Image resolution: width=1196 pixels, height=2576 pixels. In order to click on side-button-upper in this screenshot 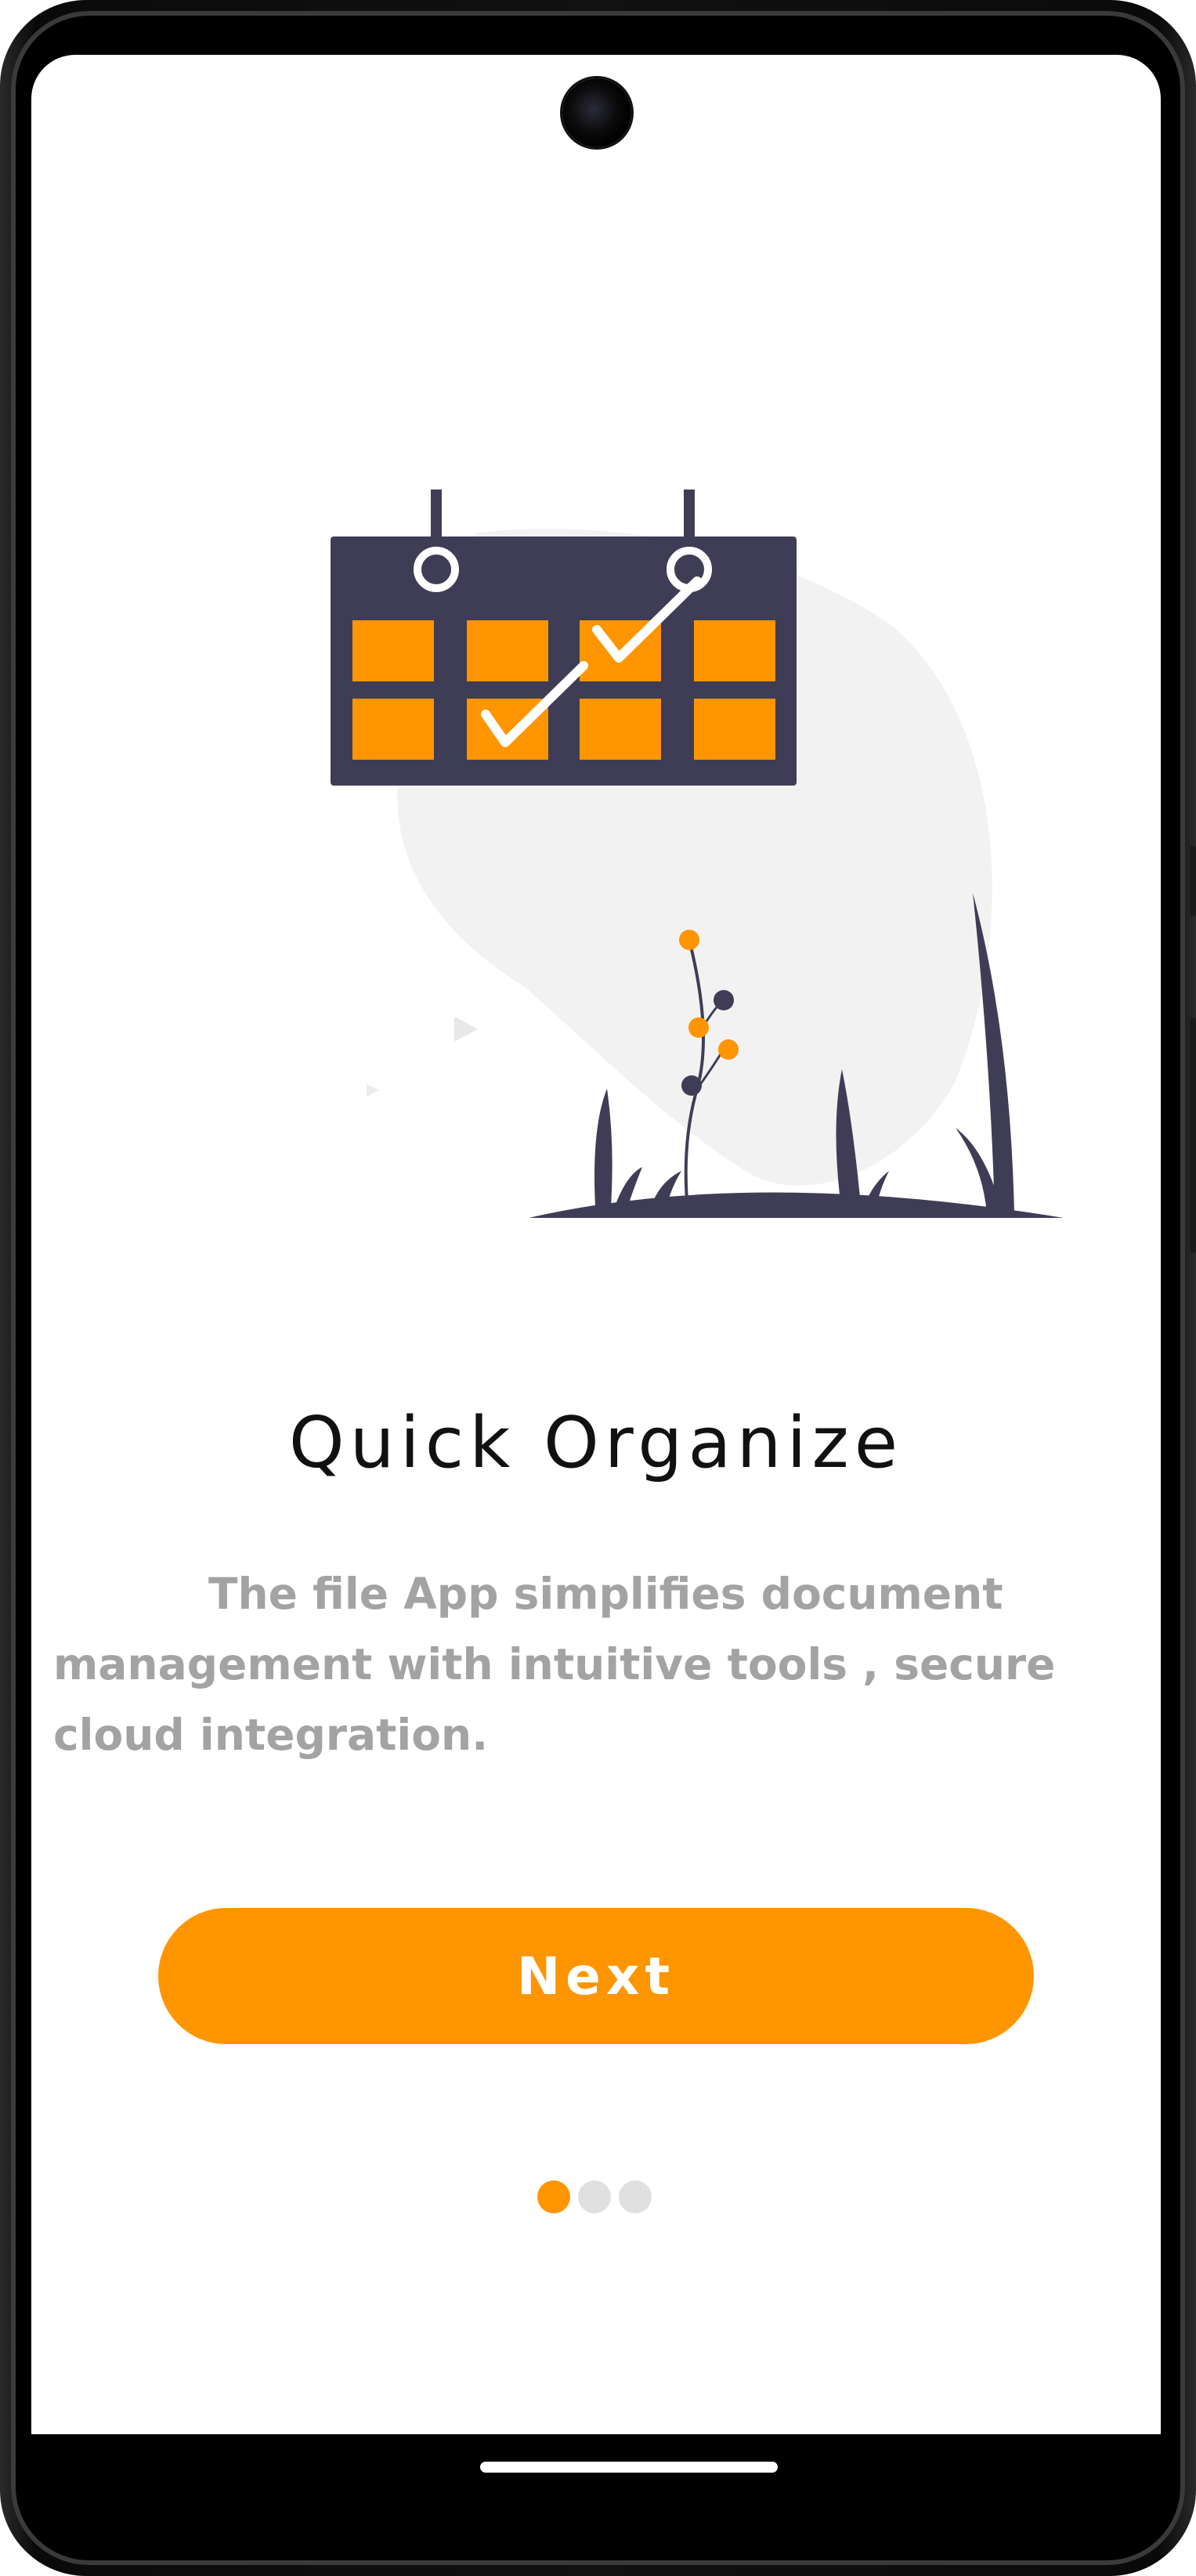, I will do `click(1193, 881)`.